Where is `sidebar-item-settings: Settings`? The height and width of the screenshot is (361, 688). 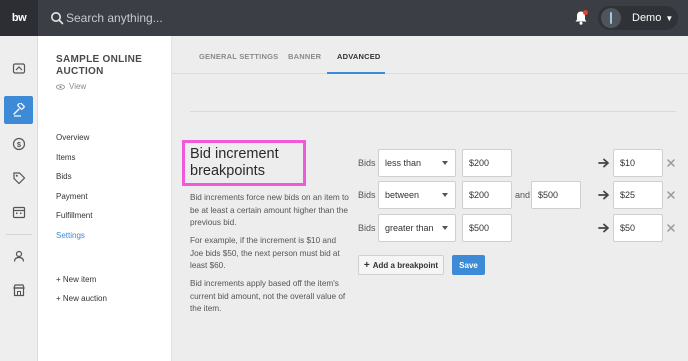 sidebar-item-settings: Settings is located at coordinates (70, 235).